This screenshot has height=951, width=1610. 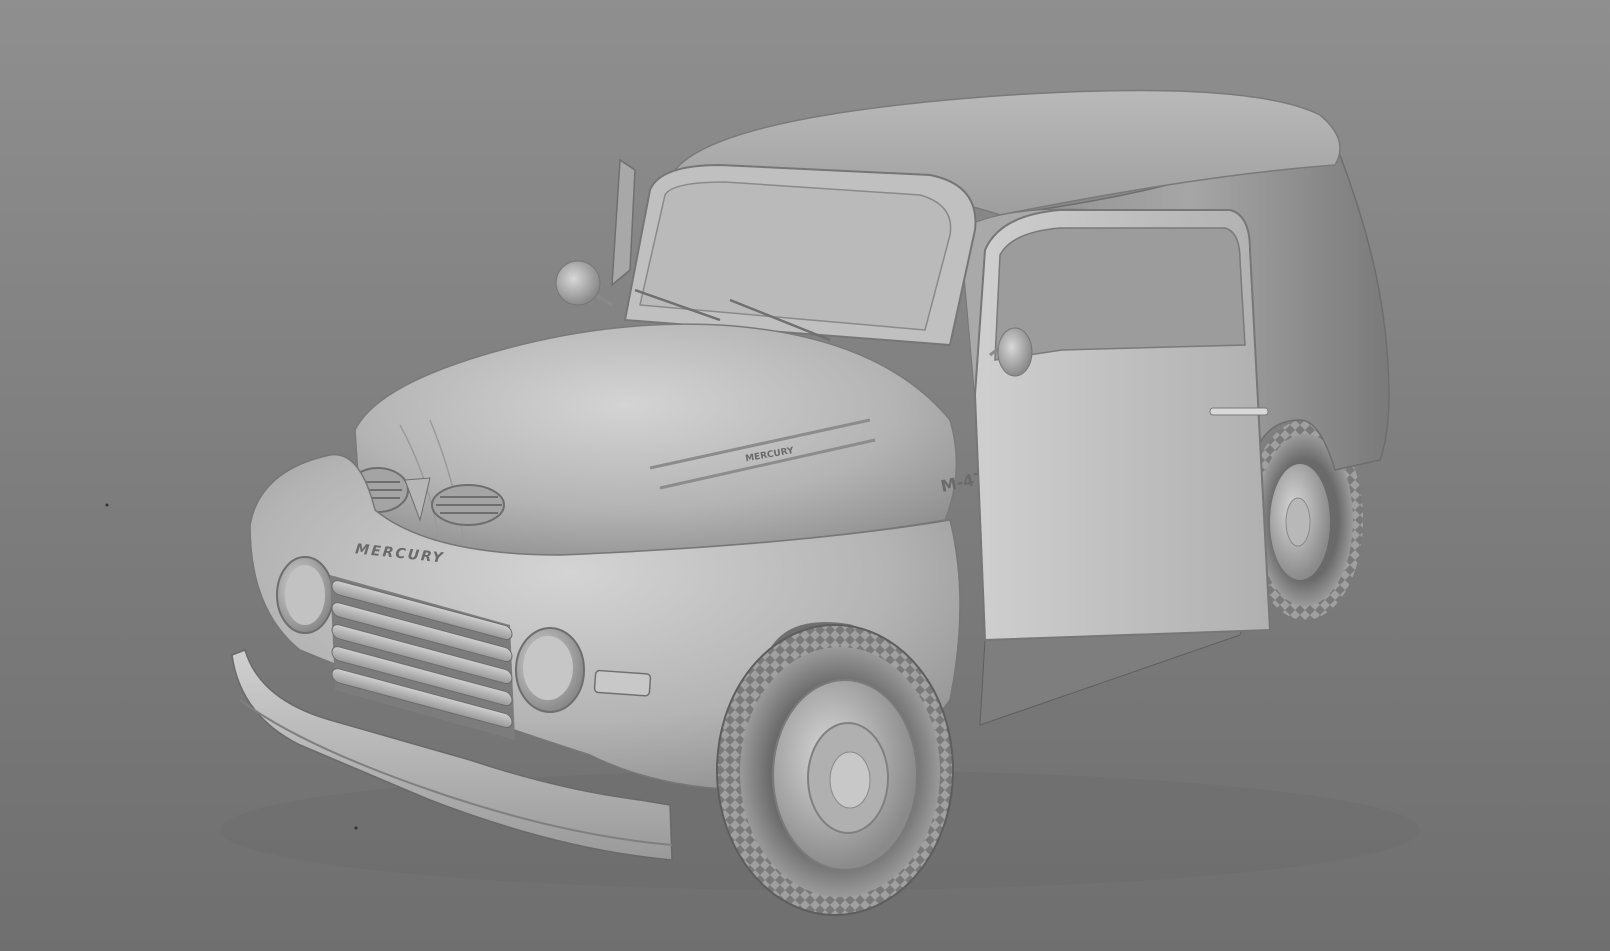 What do you see at coordinates (835, 770) in the screenshot?
I see `front-wheel` at bounding box center [835, 770].